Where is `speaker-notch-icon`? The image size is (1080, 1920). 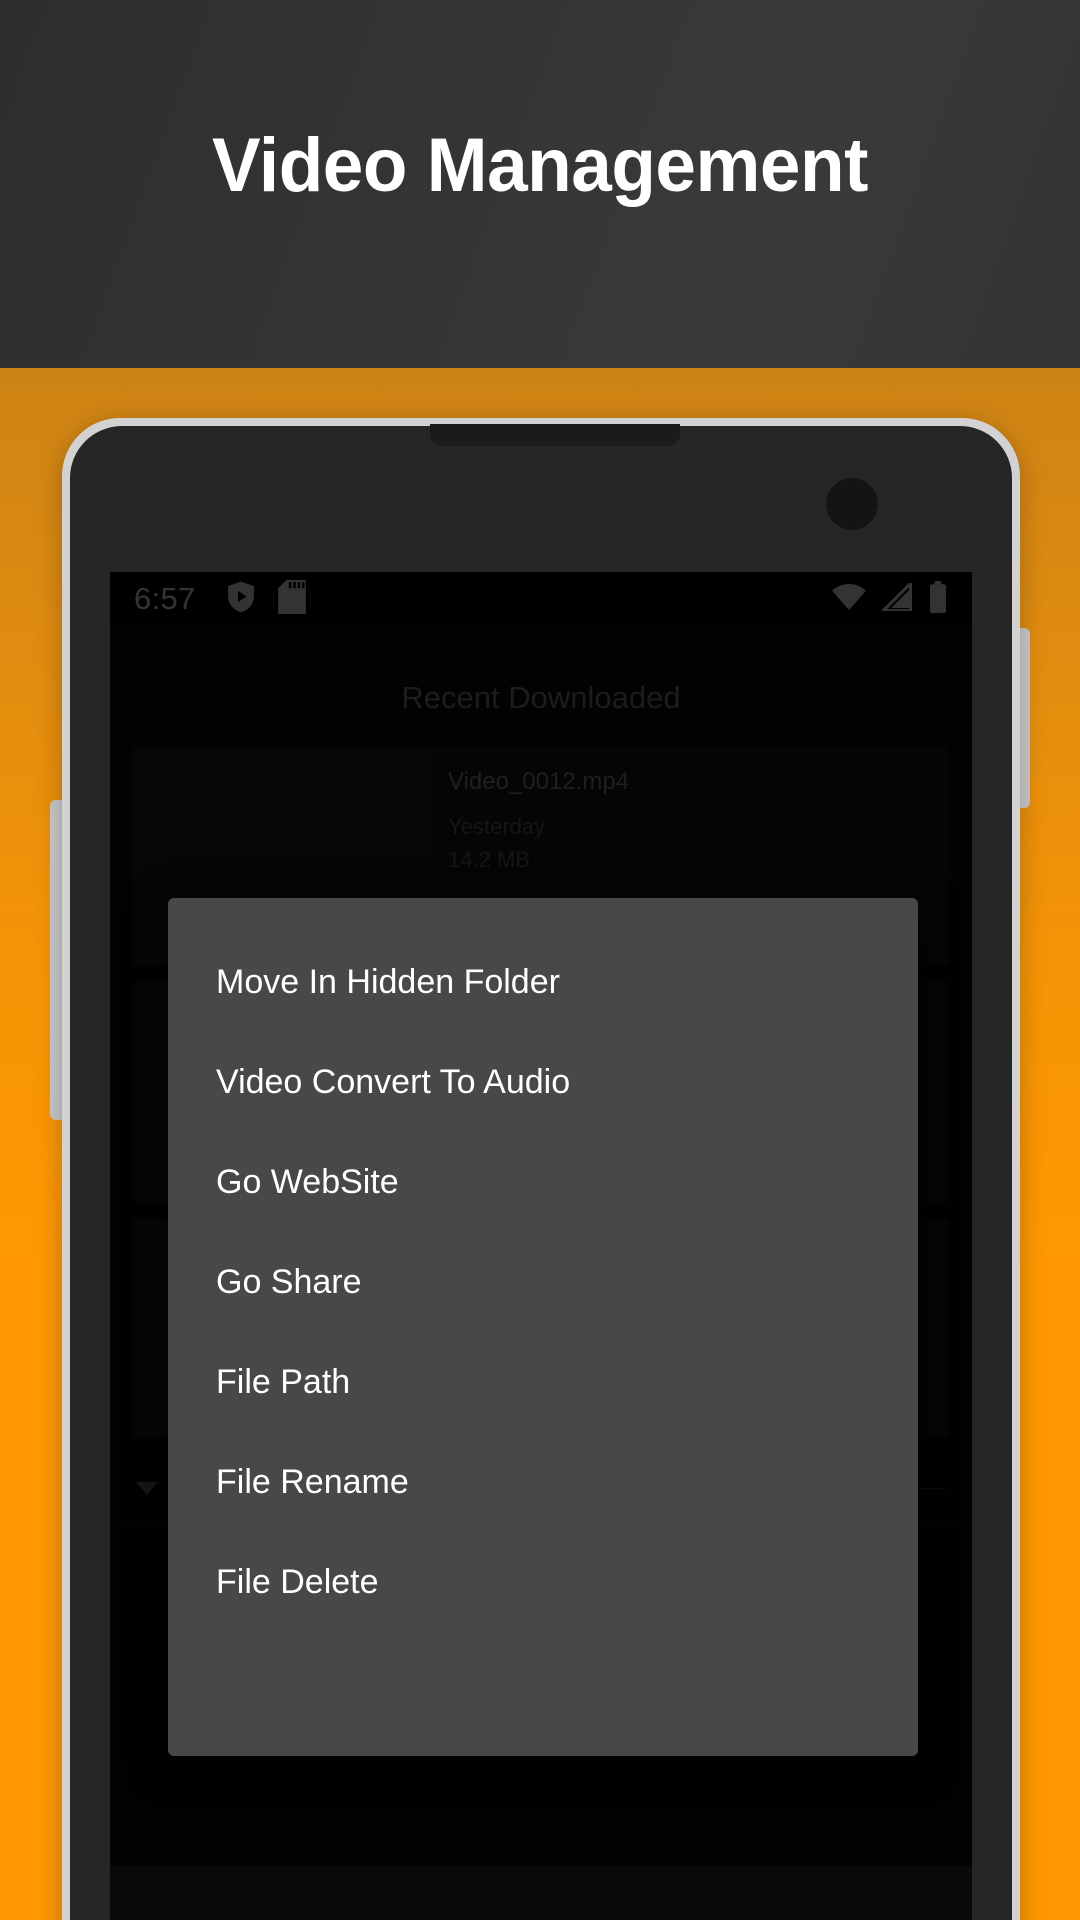 speaker-notch-icon is located at coordinates (555, 435).